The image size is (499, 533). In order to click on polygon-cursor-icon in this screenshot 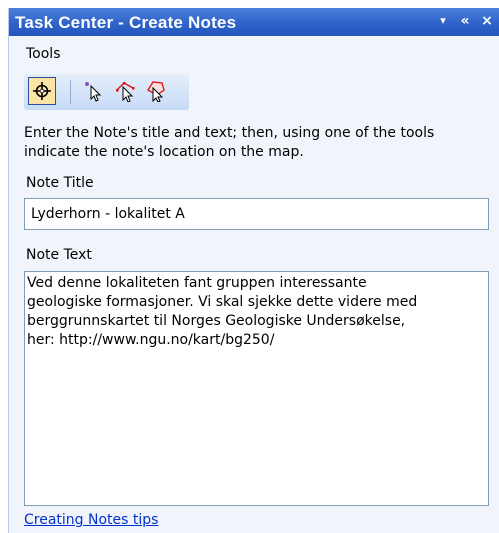, I will do `click(156, 91)`.